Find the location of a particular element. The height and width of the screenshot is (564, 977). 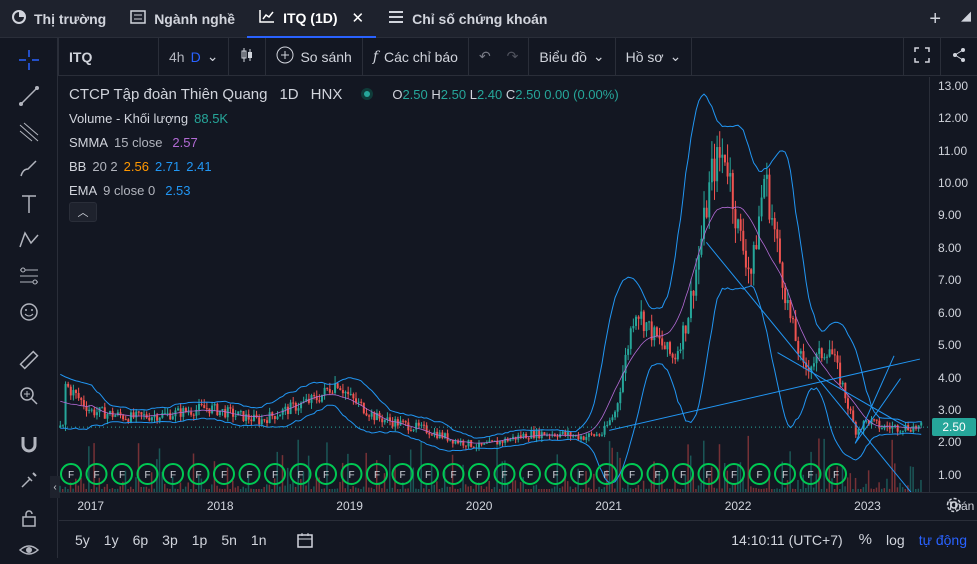

crosshair-icon is located at coordinates (29, 60).